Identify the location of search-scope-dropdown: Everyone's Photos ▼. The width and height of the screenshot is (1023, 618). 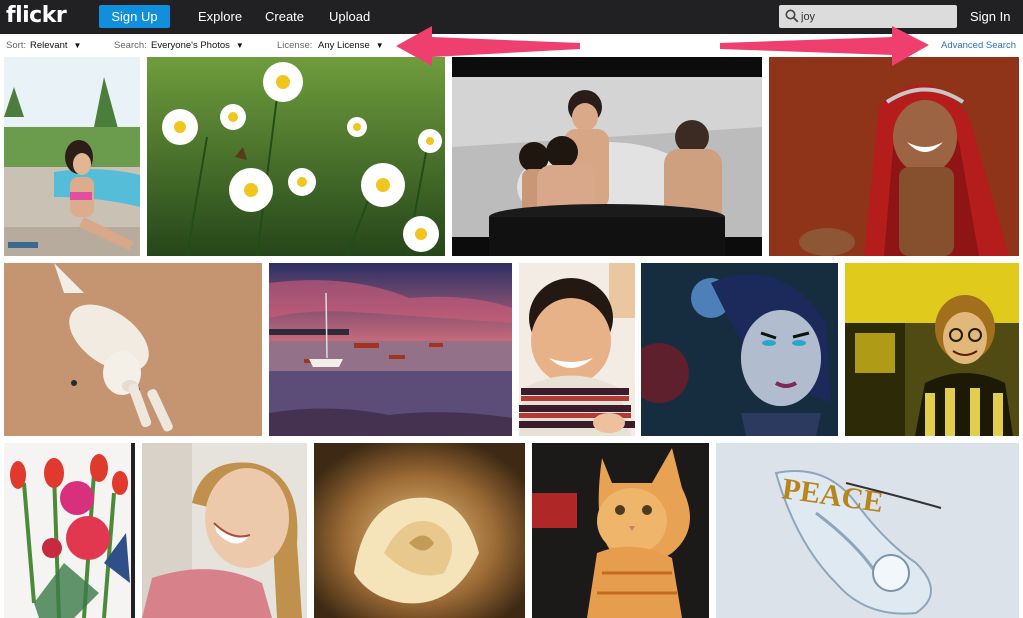
(197, 45).